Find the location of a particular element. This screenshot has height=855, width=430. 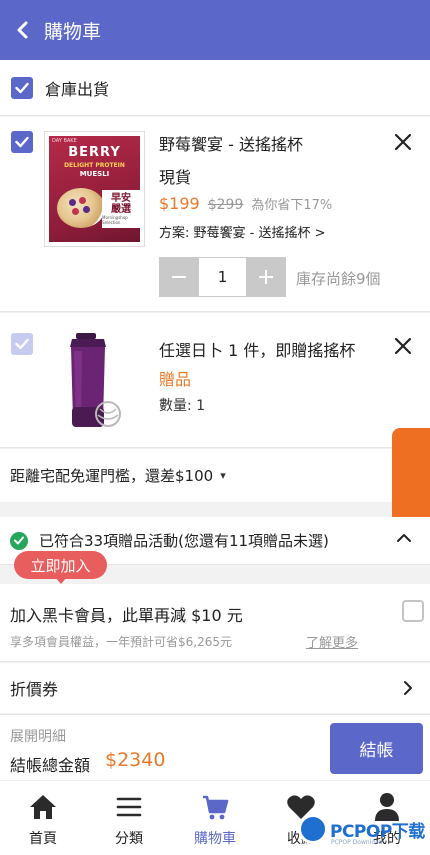

quantity-value: 1 is located at coordinates (222, 277).